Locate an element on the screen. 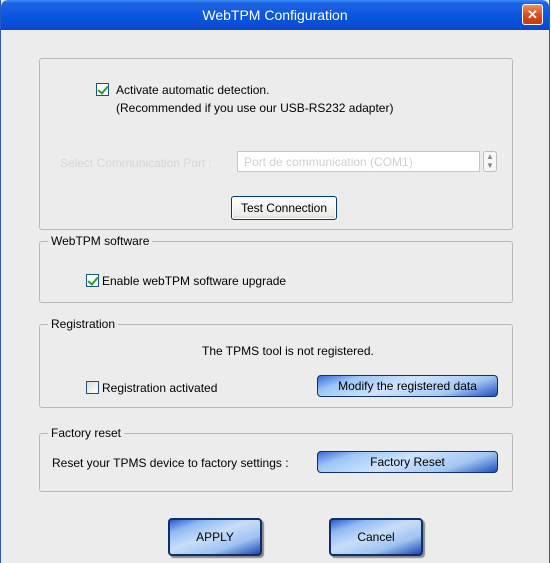  apply-button: APPLY is located at coordinates (215, 537).